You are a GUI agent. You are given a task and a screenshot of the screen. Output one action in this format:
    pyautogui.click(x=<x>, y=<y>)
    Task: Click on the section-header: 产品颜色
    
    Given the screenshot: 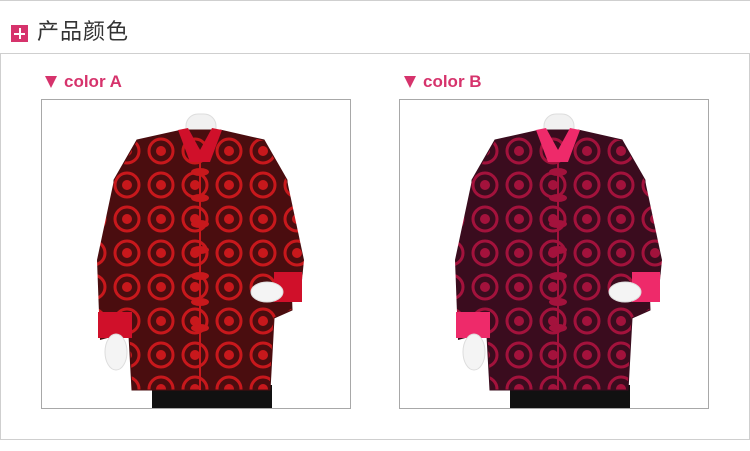 What is the action you would take?
    pyautogui.click(x=375, y=27)
    